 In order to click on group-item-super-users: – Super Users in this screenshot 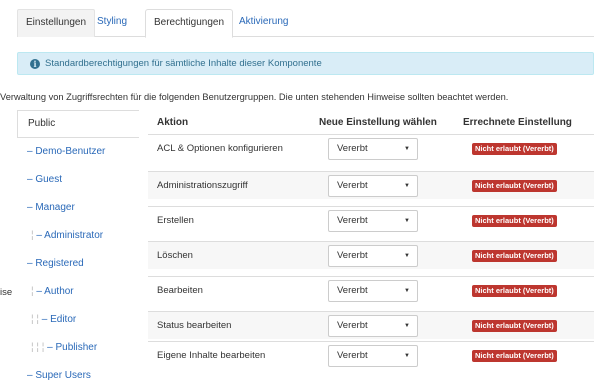, I will do `click(78, 372)`.